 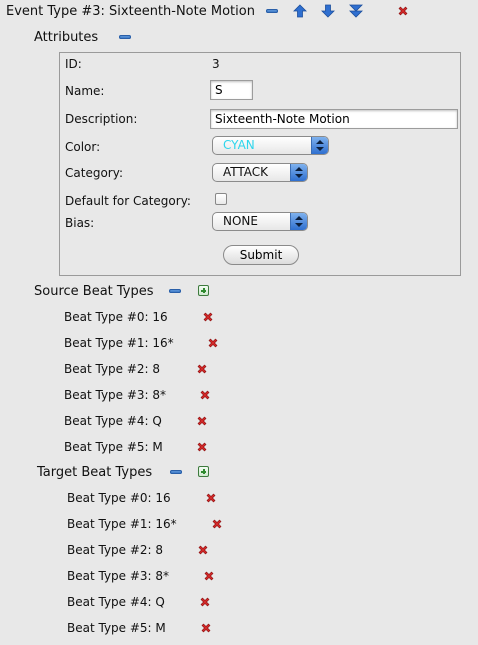 I want to click on collapse-source-icon, so click(x=175, y=291).